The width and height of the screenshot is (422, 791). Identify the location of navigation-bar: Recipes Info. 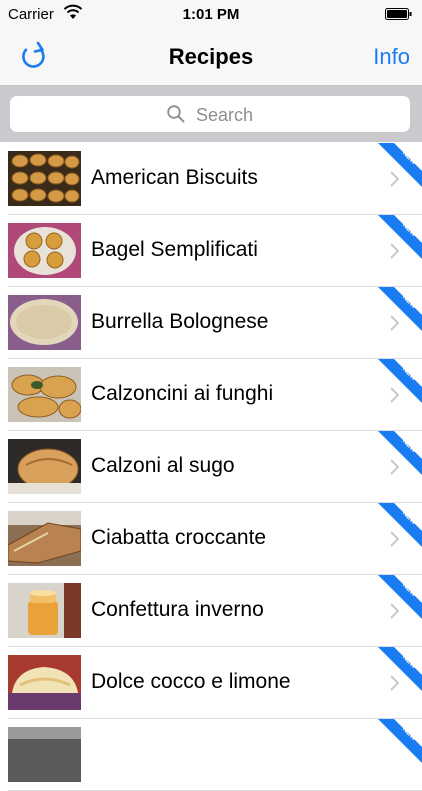
(211, 58).